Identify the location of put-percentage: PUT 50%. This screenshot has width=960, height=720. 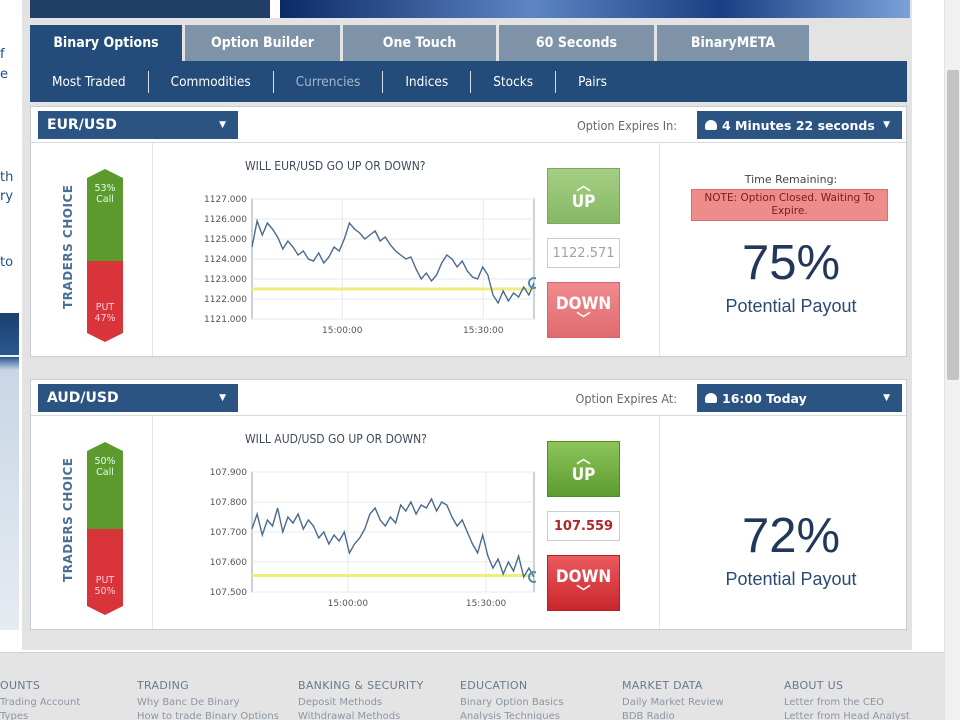
(105, 572).